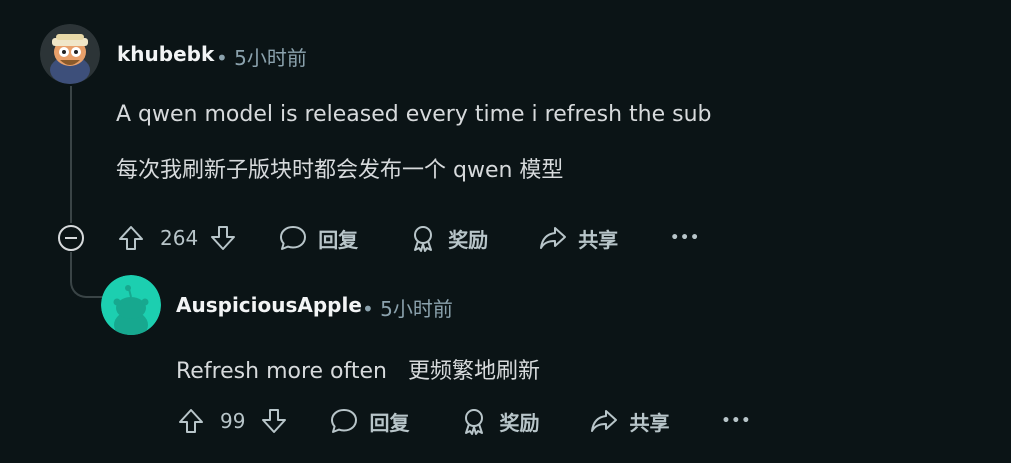  Describe the element at coordinates (179, 238) in the screenshot. I see `vote-count: 264` at that location.